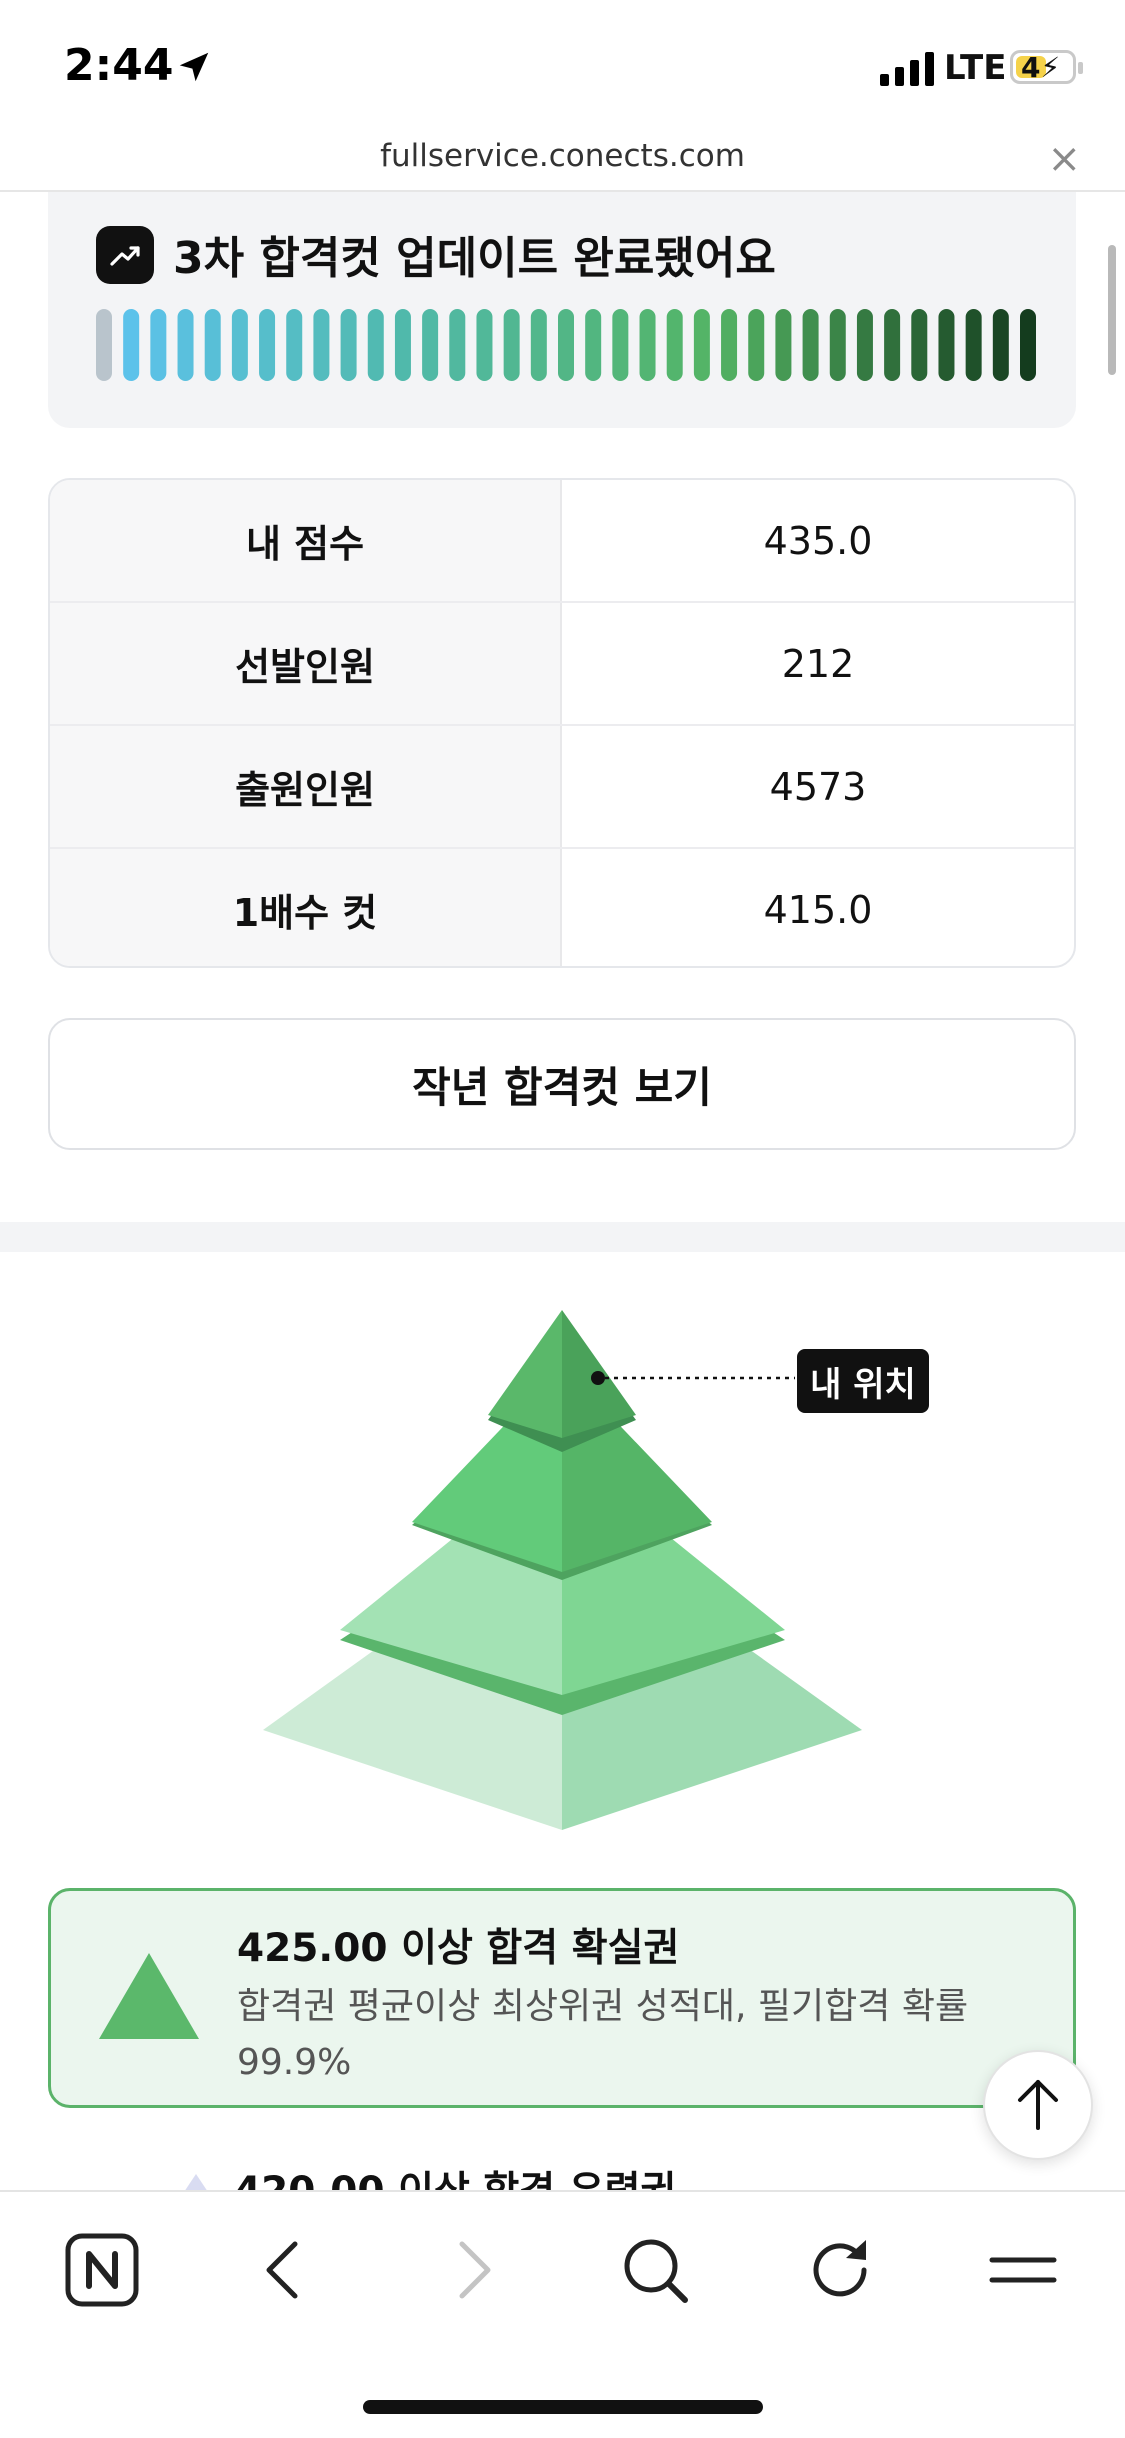  I want to click on arrow-up-icon, so click(1038, 2105).